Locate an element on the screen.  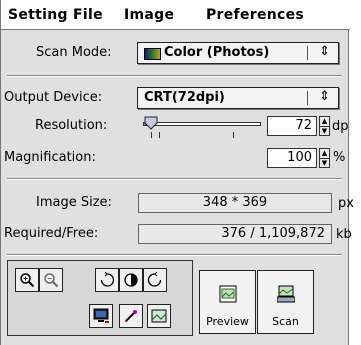
preview-label: Preview is located at coordinates (227, 321).